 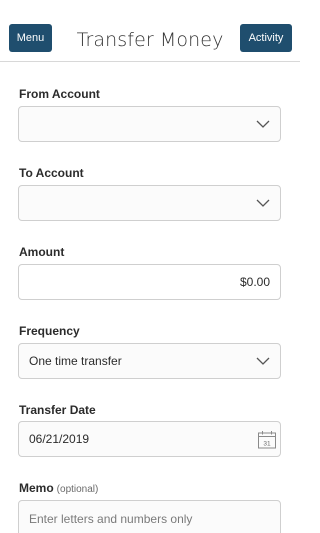 What do you see at coordinates (149, 203) in the screenshot?
I see `to-account-select` at bounding box center [149, 203].